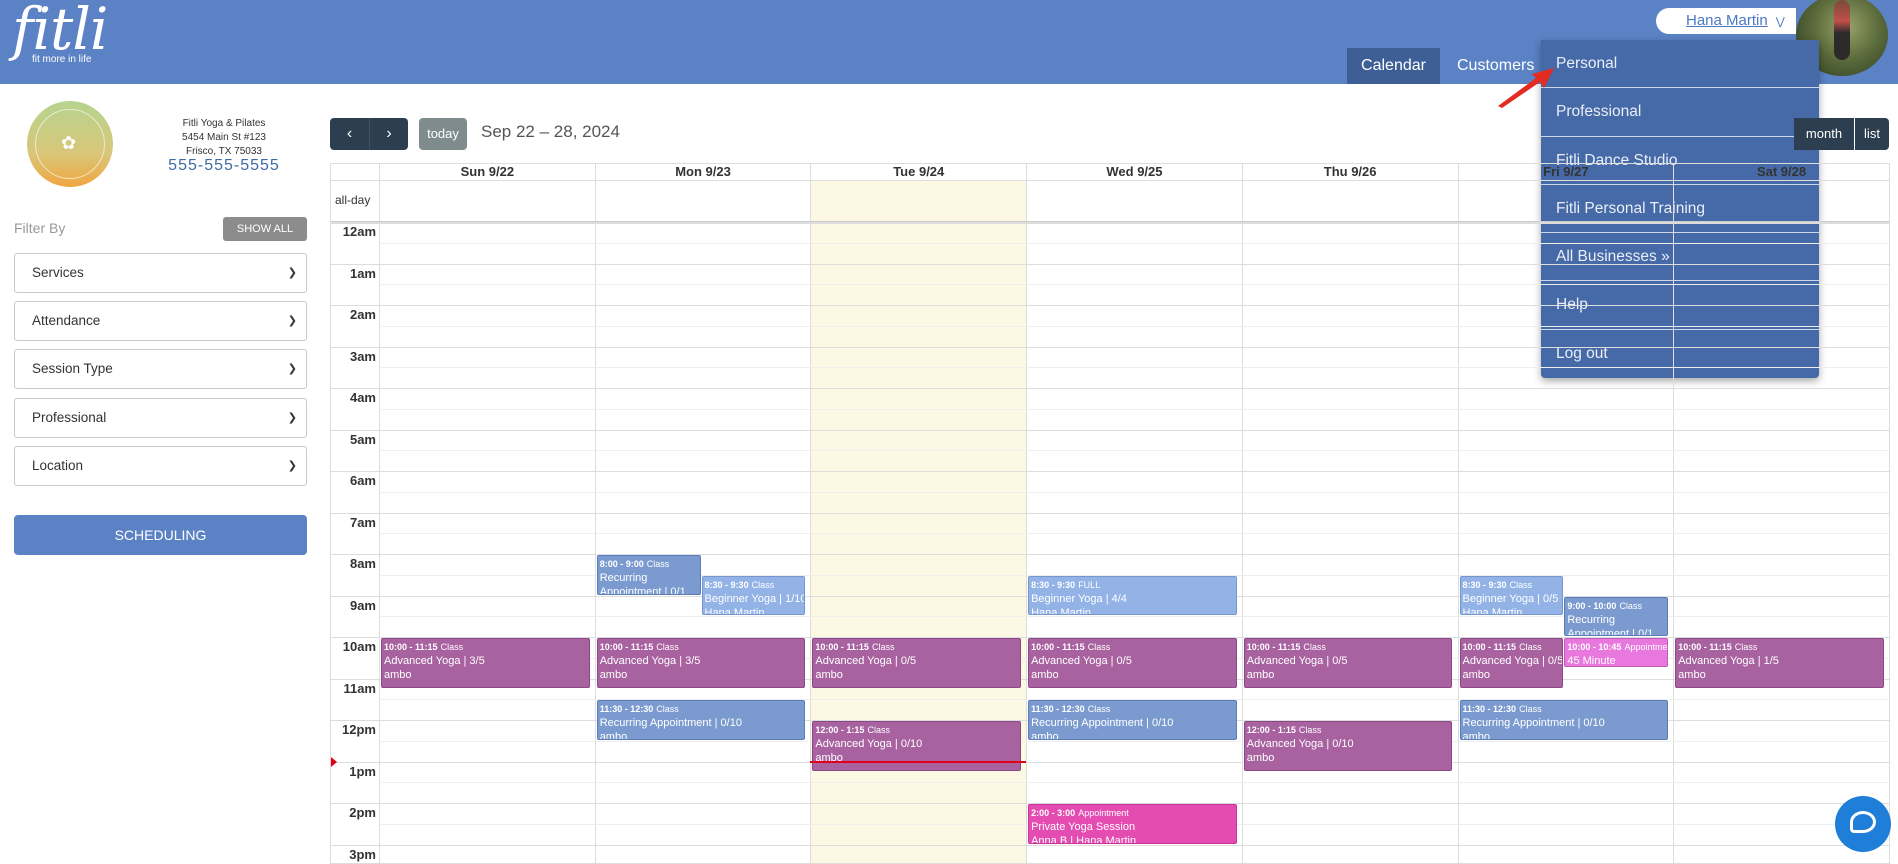 The height and width of the screenshot is (864, 1898). Describe the element at coordinates (702, 172) in the screenshot. I see `day-header: Mon 9/23` at that location.